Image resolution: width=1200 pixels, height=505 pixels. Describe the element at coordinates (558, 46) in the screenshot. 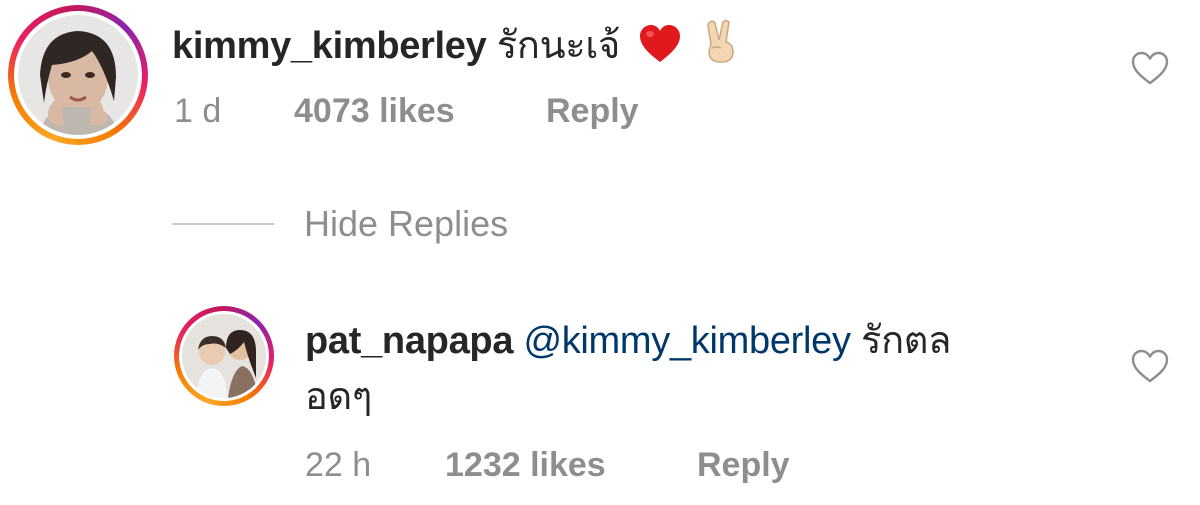

I see `comment-body: รักนะเจ้` at that location.